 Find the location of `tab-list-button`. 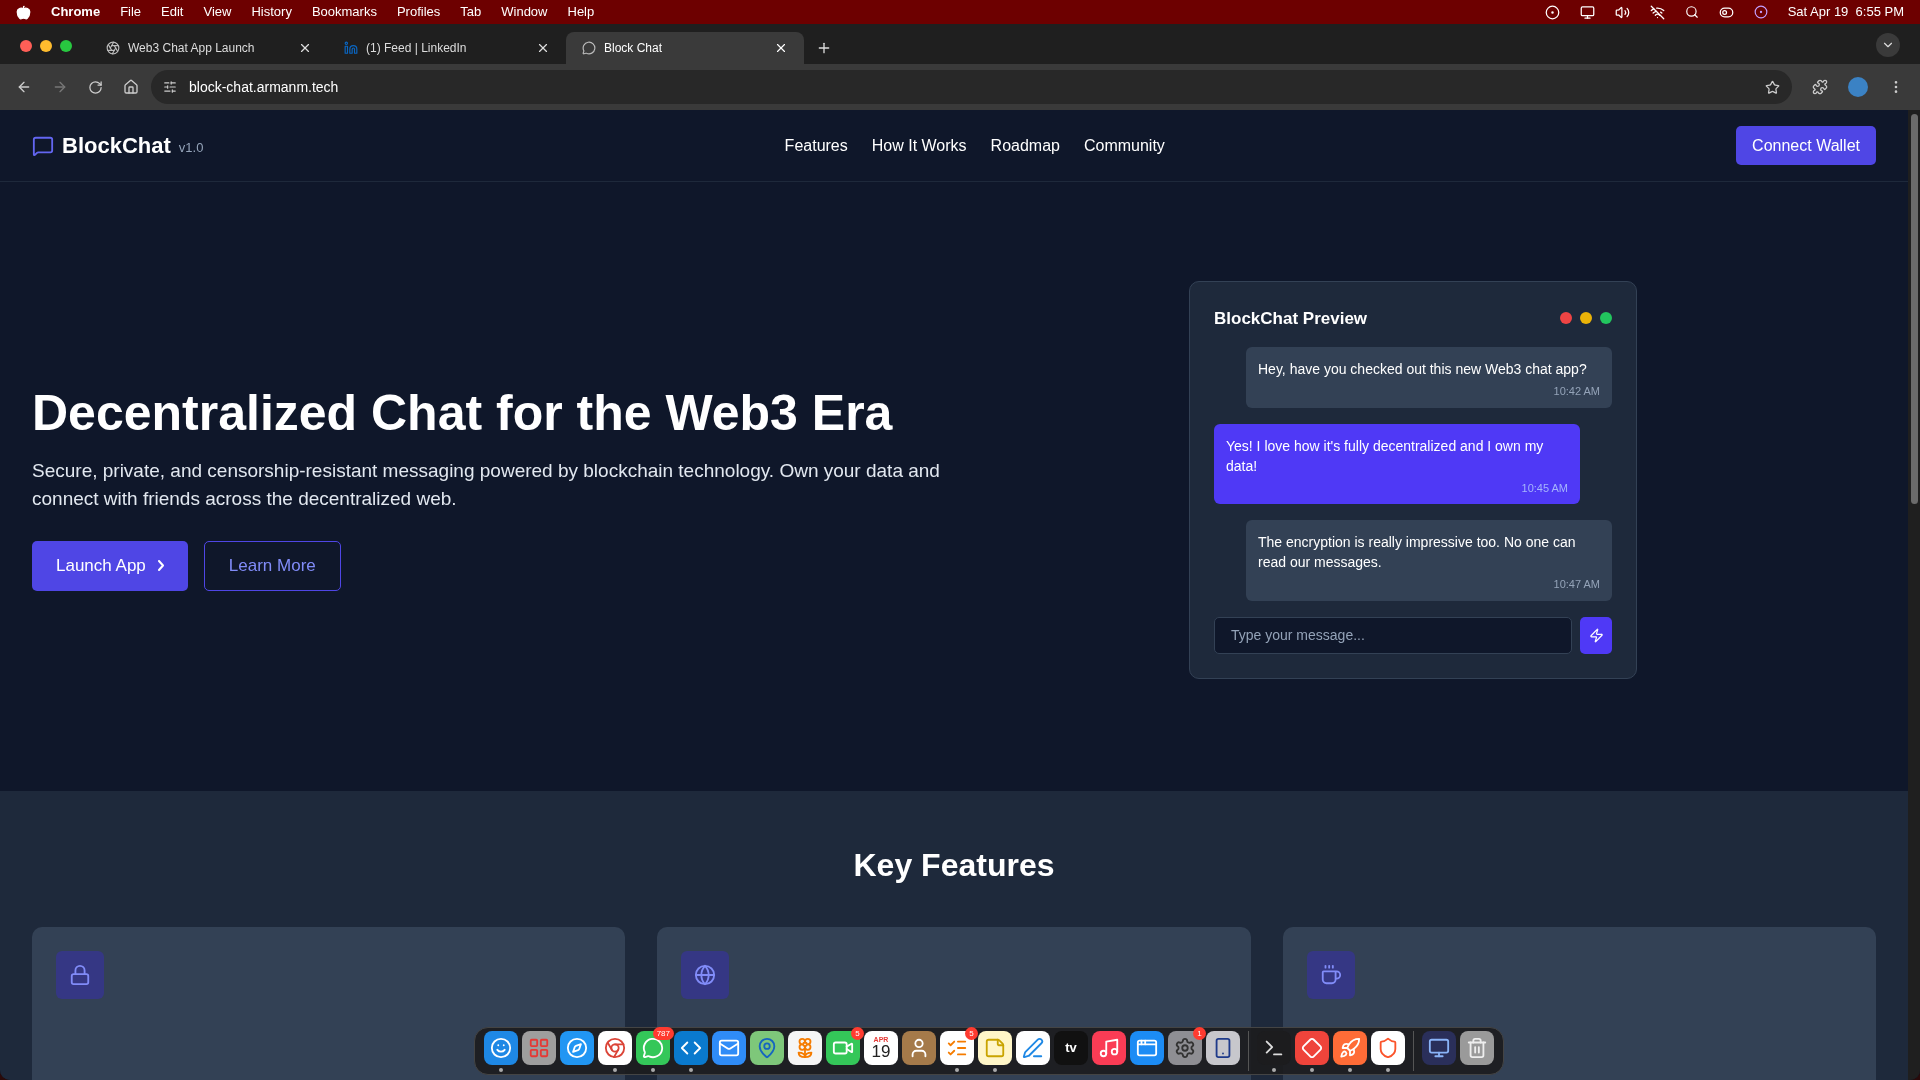

tab-list-button is located at coordinates (1888, 45).